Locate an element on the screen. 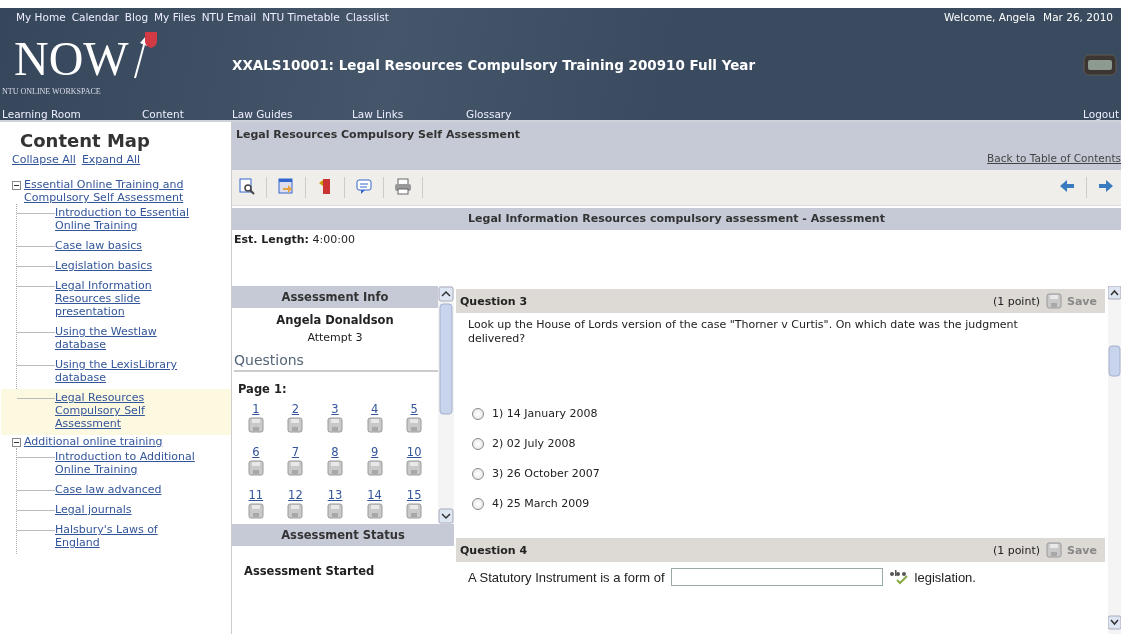 Image resolution: width=1121 pixels, height=634 pixels. logo-subtitle: NTU ONLINE WORKSPACE is located at coordinates (51, 91).